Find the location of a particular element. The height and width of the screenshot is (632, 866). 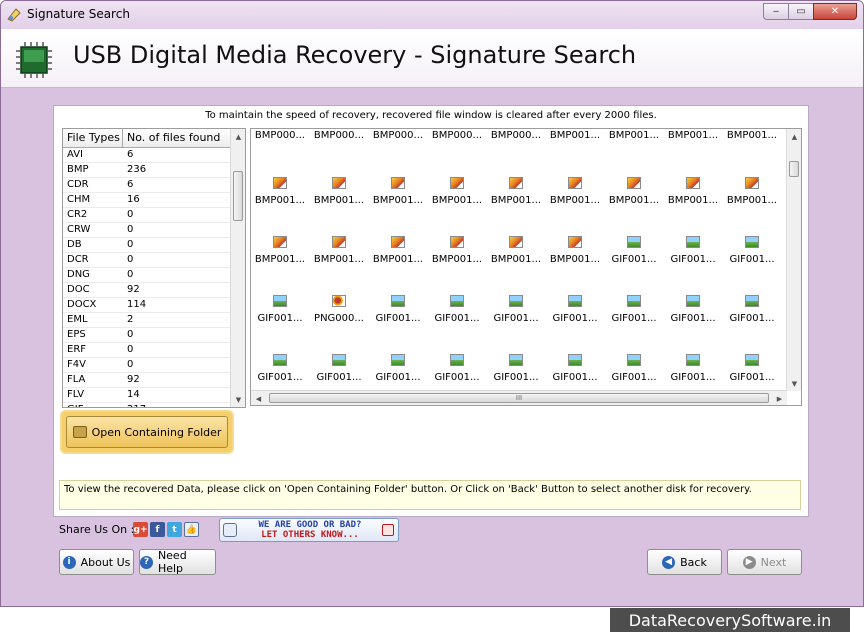

files-vscrollbar: ▲ ▼ is located at coordinates (793, 260).